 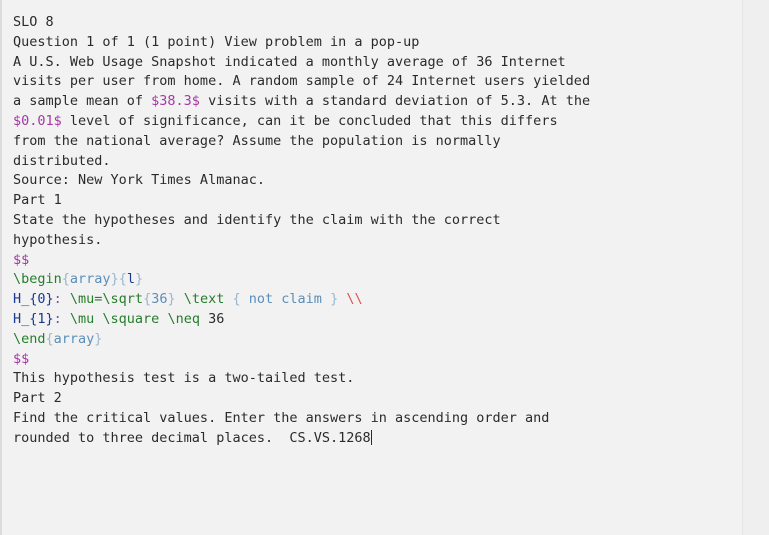 I want to click on line-12-text: hypothesis., so click(x=58, y=239).